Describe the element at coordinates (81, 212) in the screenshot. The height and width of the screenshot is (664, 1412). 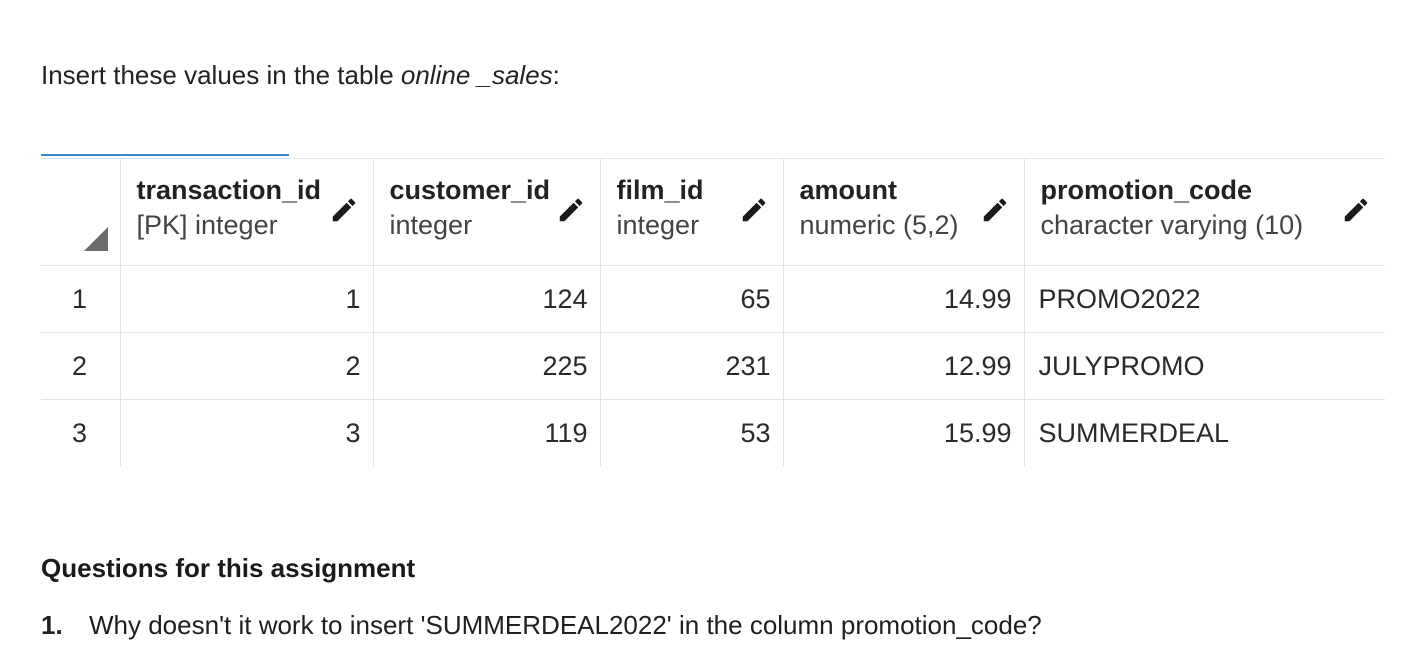
I see `row-header-corner` at that location.